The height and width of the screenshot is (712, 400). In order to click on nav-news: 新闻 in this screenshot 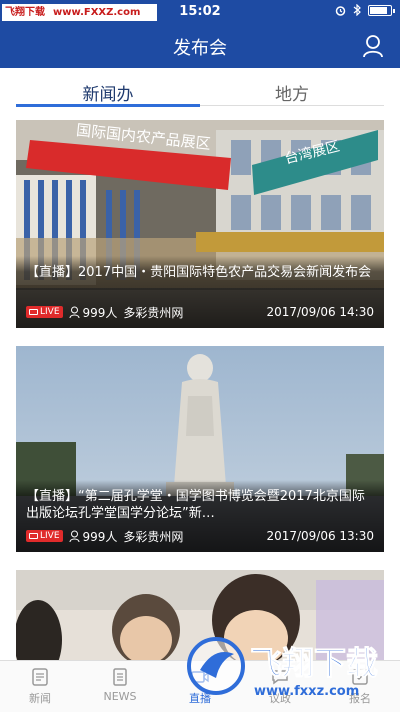, I will do `click(40, 686)`.